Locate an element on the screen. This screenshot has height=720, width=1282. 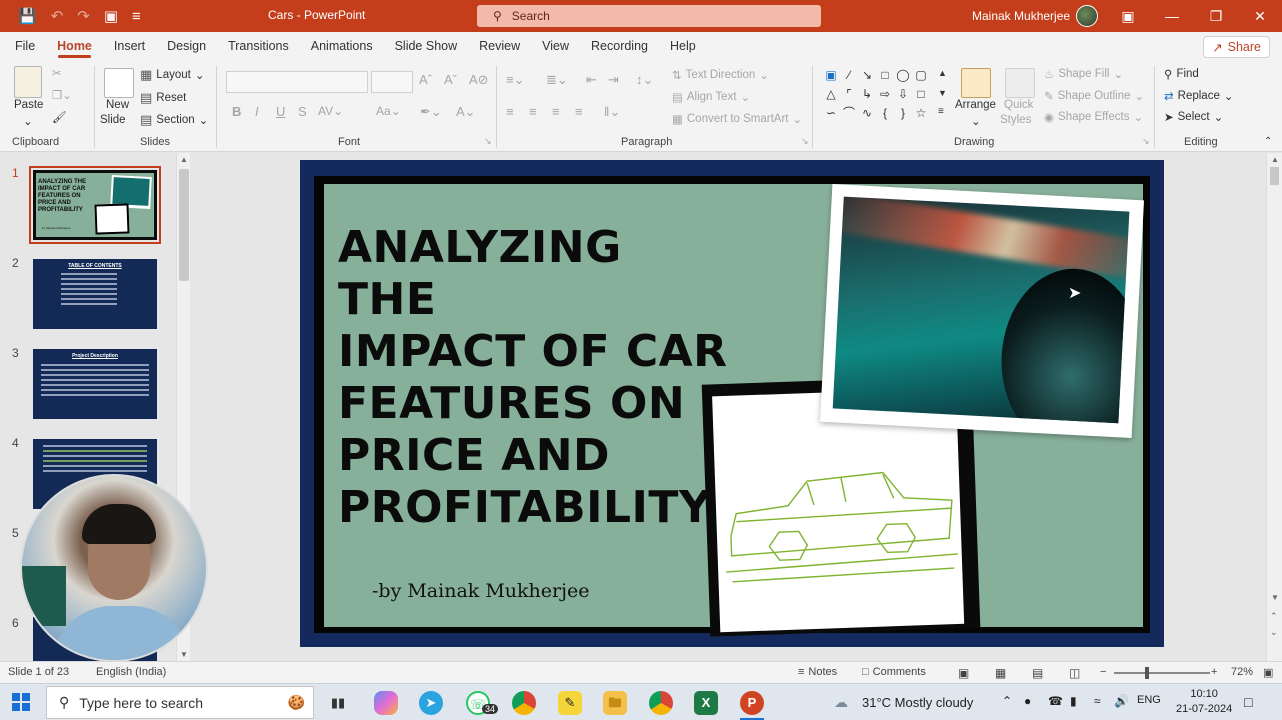
phone-icon: ☎ is located at coordinates (1055, 701).